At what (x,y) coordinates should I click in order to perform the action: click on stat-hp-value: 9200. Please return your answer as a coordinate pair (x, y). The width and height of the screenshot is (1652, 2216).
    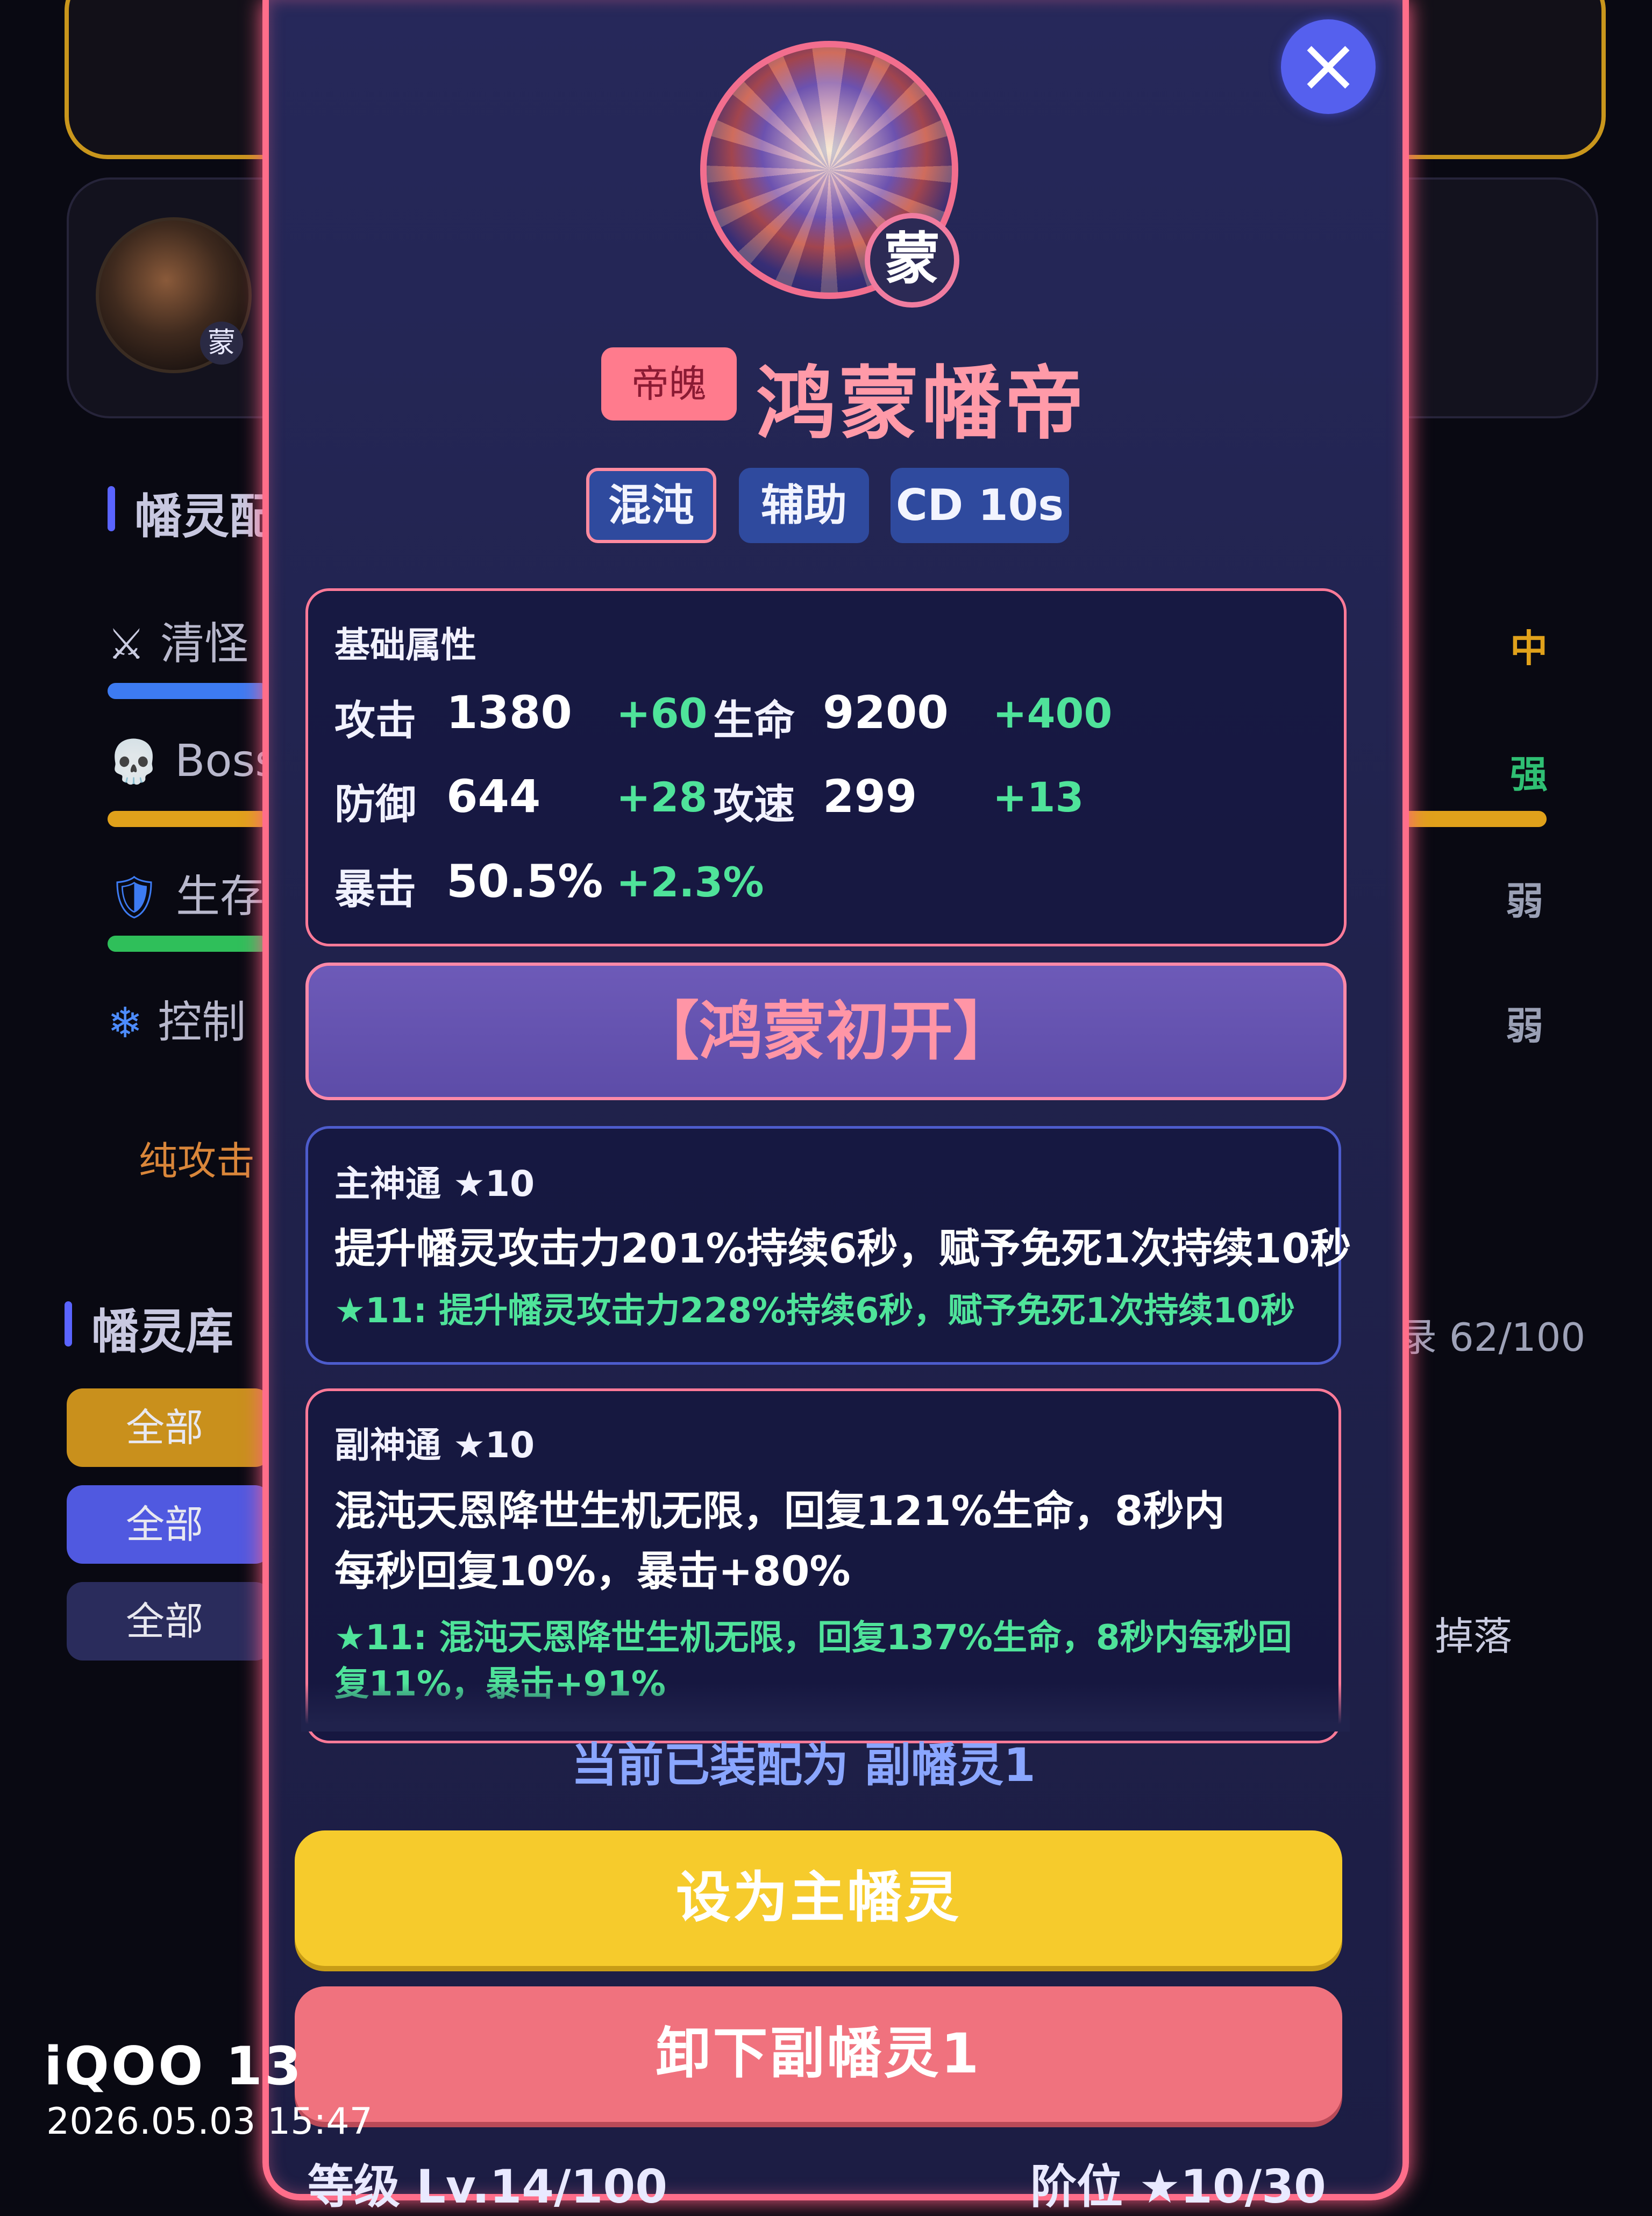
    Looking at the image, I should click on (886, 712).